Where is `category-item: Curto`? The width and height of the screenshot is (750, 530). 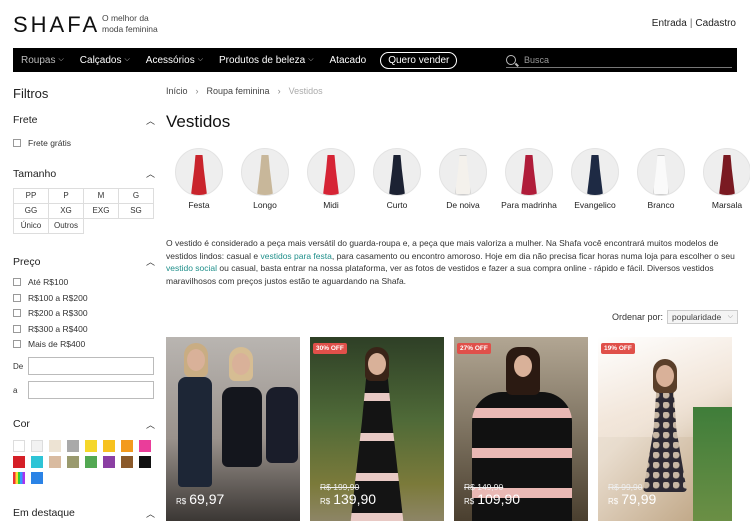 category-item: Curto is located at coordinates (397, 179).